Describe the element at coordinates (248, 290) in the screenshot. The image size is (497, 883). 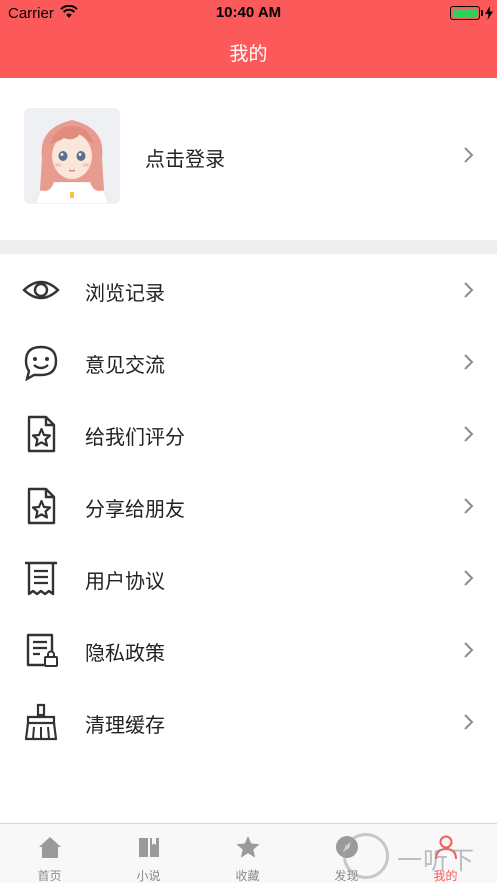
I see `menu-item-browse-history: 浏览记录` at that location.